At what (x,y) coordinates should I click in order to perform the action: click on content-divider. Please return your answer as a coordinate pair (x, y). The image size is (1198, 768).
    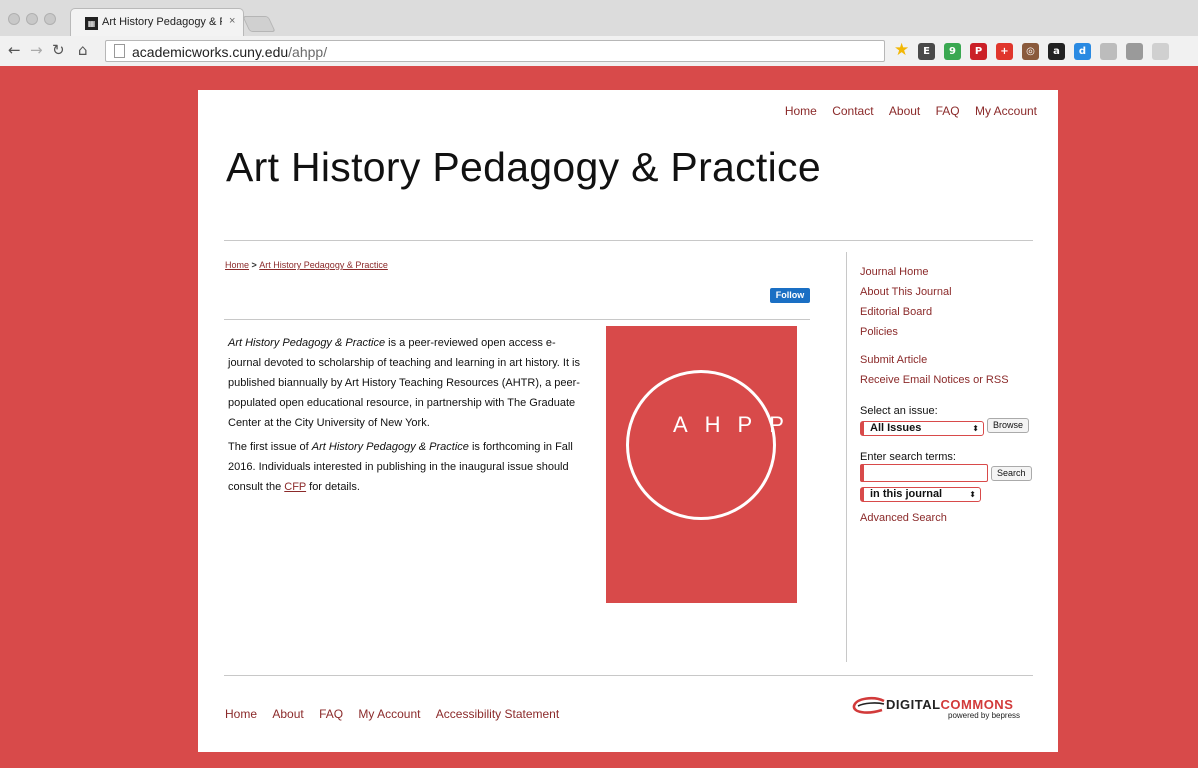
    Looking at the image, I should click on (517, 319).